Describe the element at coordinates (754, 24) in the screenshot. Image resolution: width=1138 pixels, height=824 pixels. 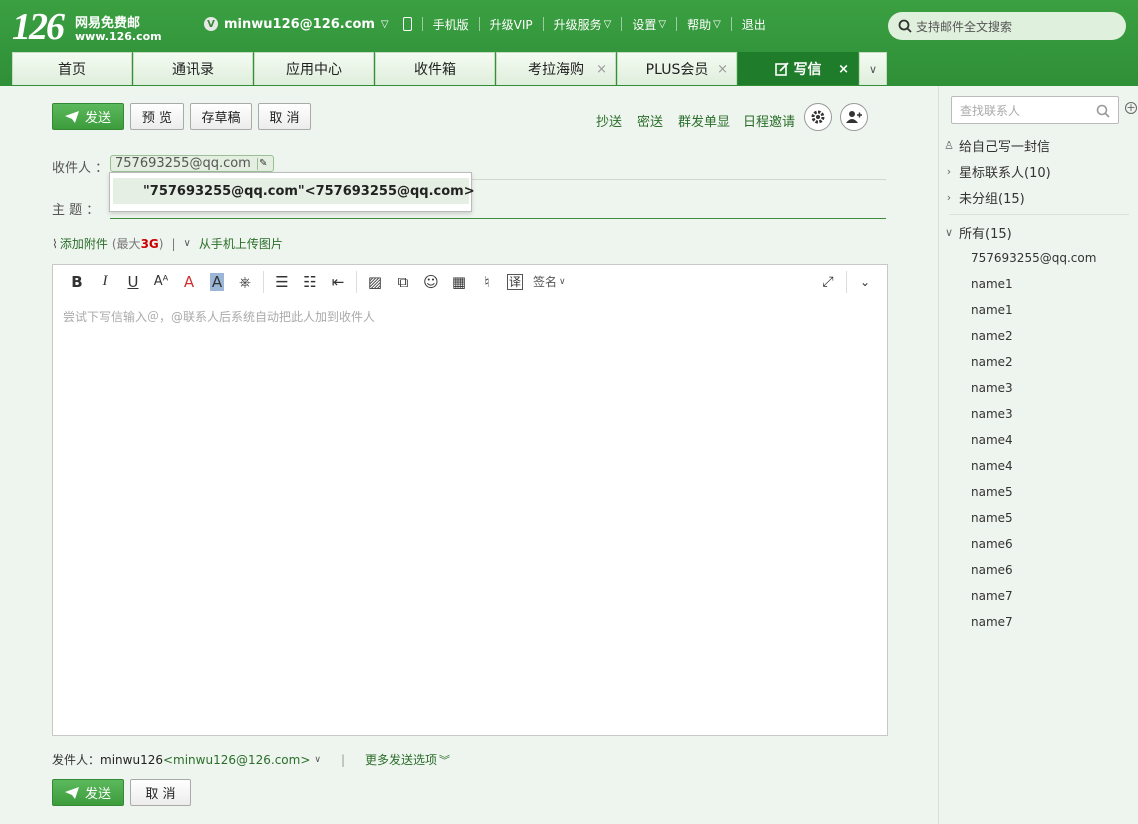
I see `nav-logout-link: 退出` at that location.